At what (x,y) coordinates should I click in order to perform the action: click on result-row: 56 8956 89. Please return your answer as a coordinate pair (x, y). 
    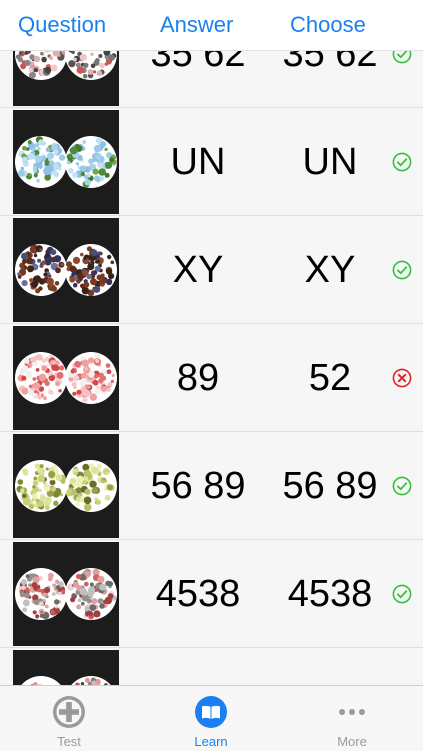
    Looking at the image, I should click on (211, 486).